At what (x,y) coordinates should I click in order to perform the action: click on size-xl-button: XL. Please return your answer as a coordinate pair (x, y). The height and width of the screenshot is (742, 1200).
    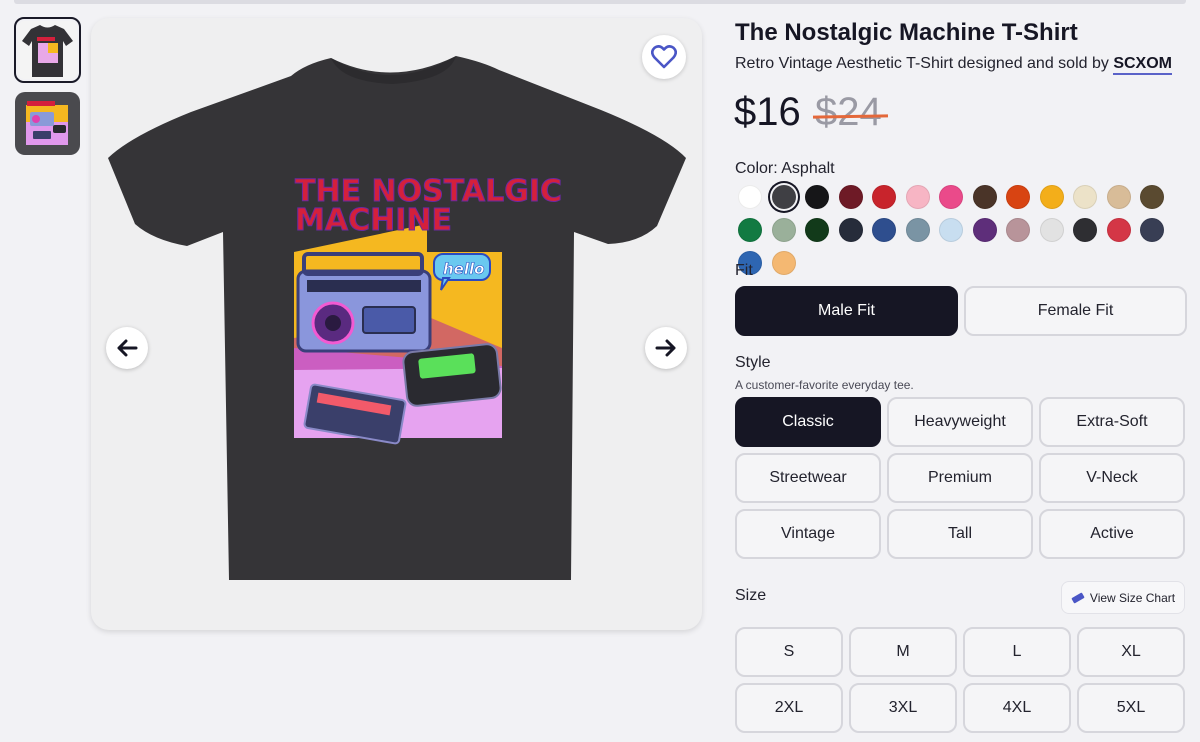
    Looking at the image, I should click on (1131, 652).